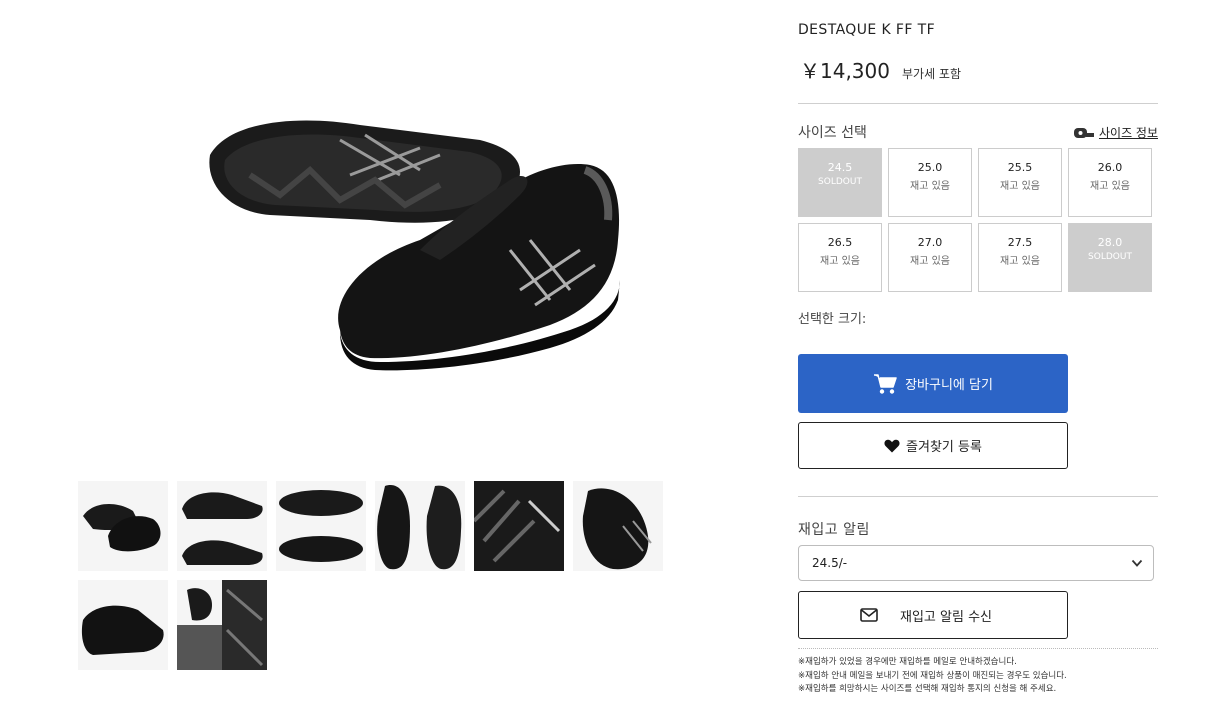  What do you see at coordinates (885, 383) in the screenshot?
I see `cart-icon` at bounding box center [885, 383].